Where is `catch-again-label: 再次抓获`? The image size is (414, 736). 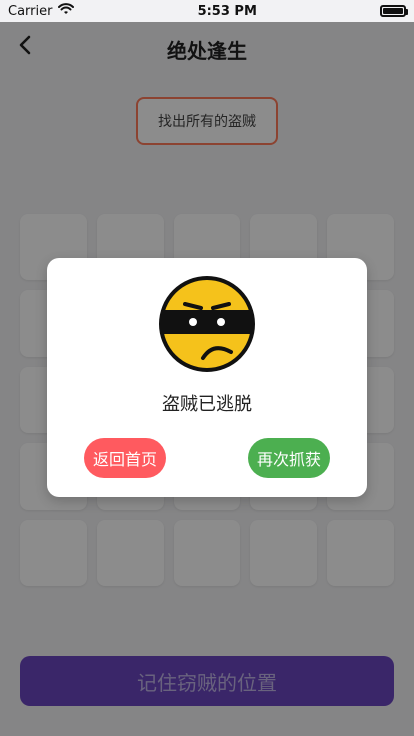
catch-again-label: 再次抓获 is located at coordinates (288, 459).